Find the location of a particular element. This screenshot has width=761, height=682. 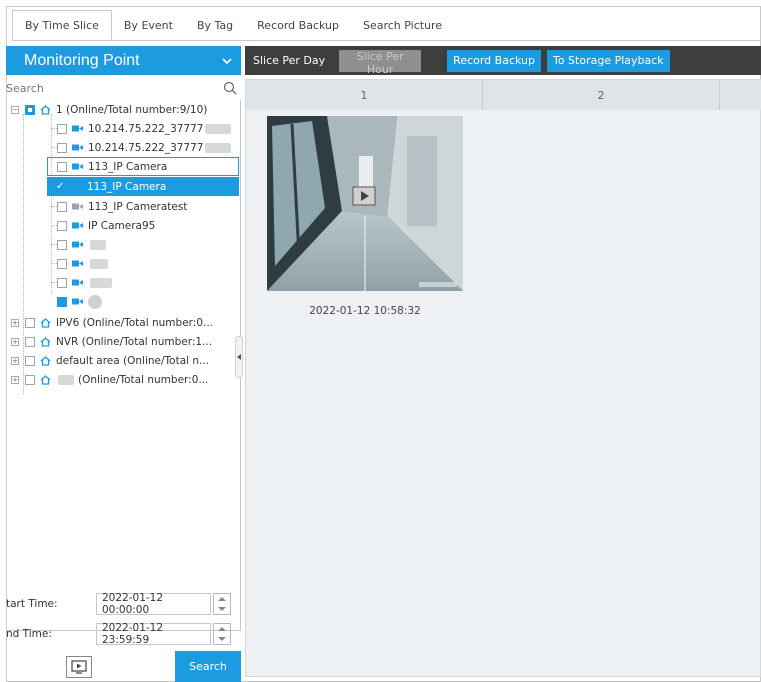

start-time-input: 2022-01-12 00:00:00 is located at coordinates (153, 604).